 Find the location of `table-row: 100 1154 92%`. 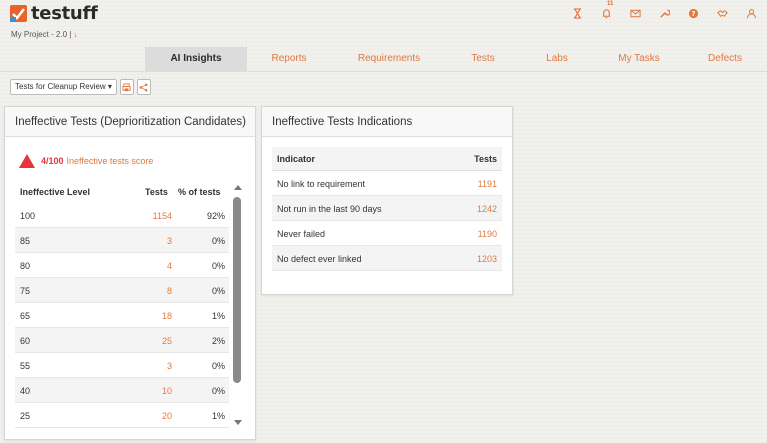

table-row: 100 1154 92% is located at coordinates (122, 215).